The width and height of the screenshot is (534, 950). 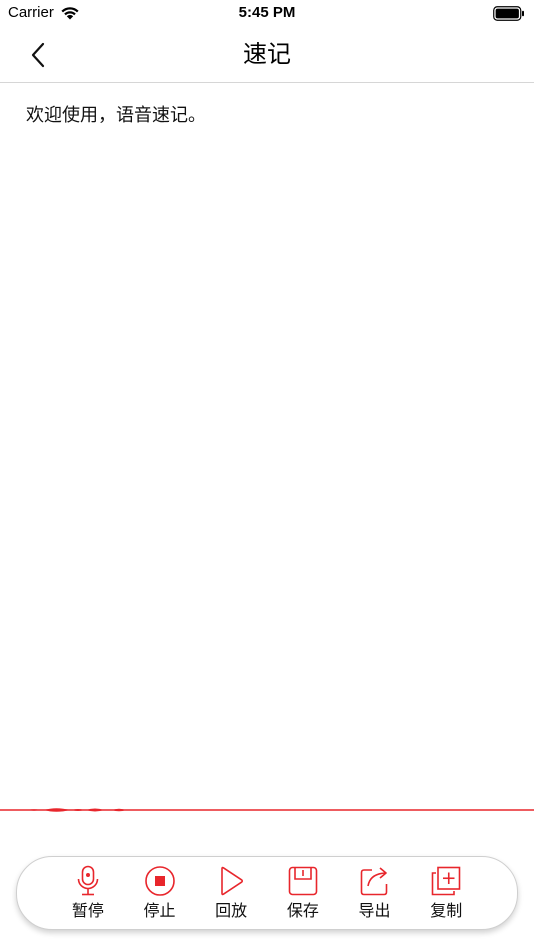 I want to click on status-time: 5:45 PM, so click(x=267, y=12).